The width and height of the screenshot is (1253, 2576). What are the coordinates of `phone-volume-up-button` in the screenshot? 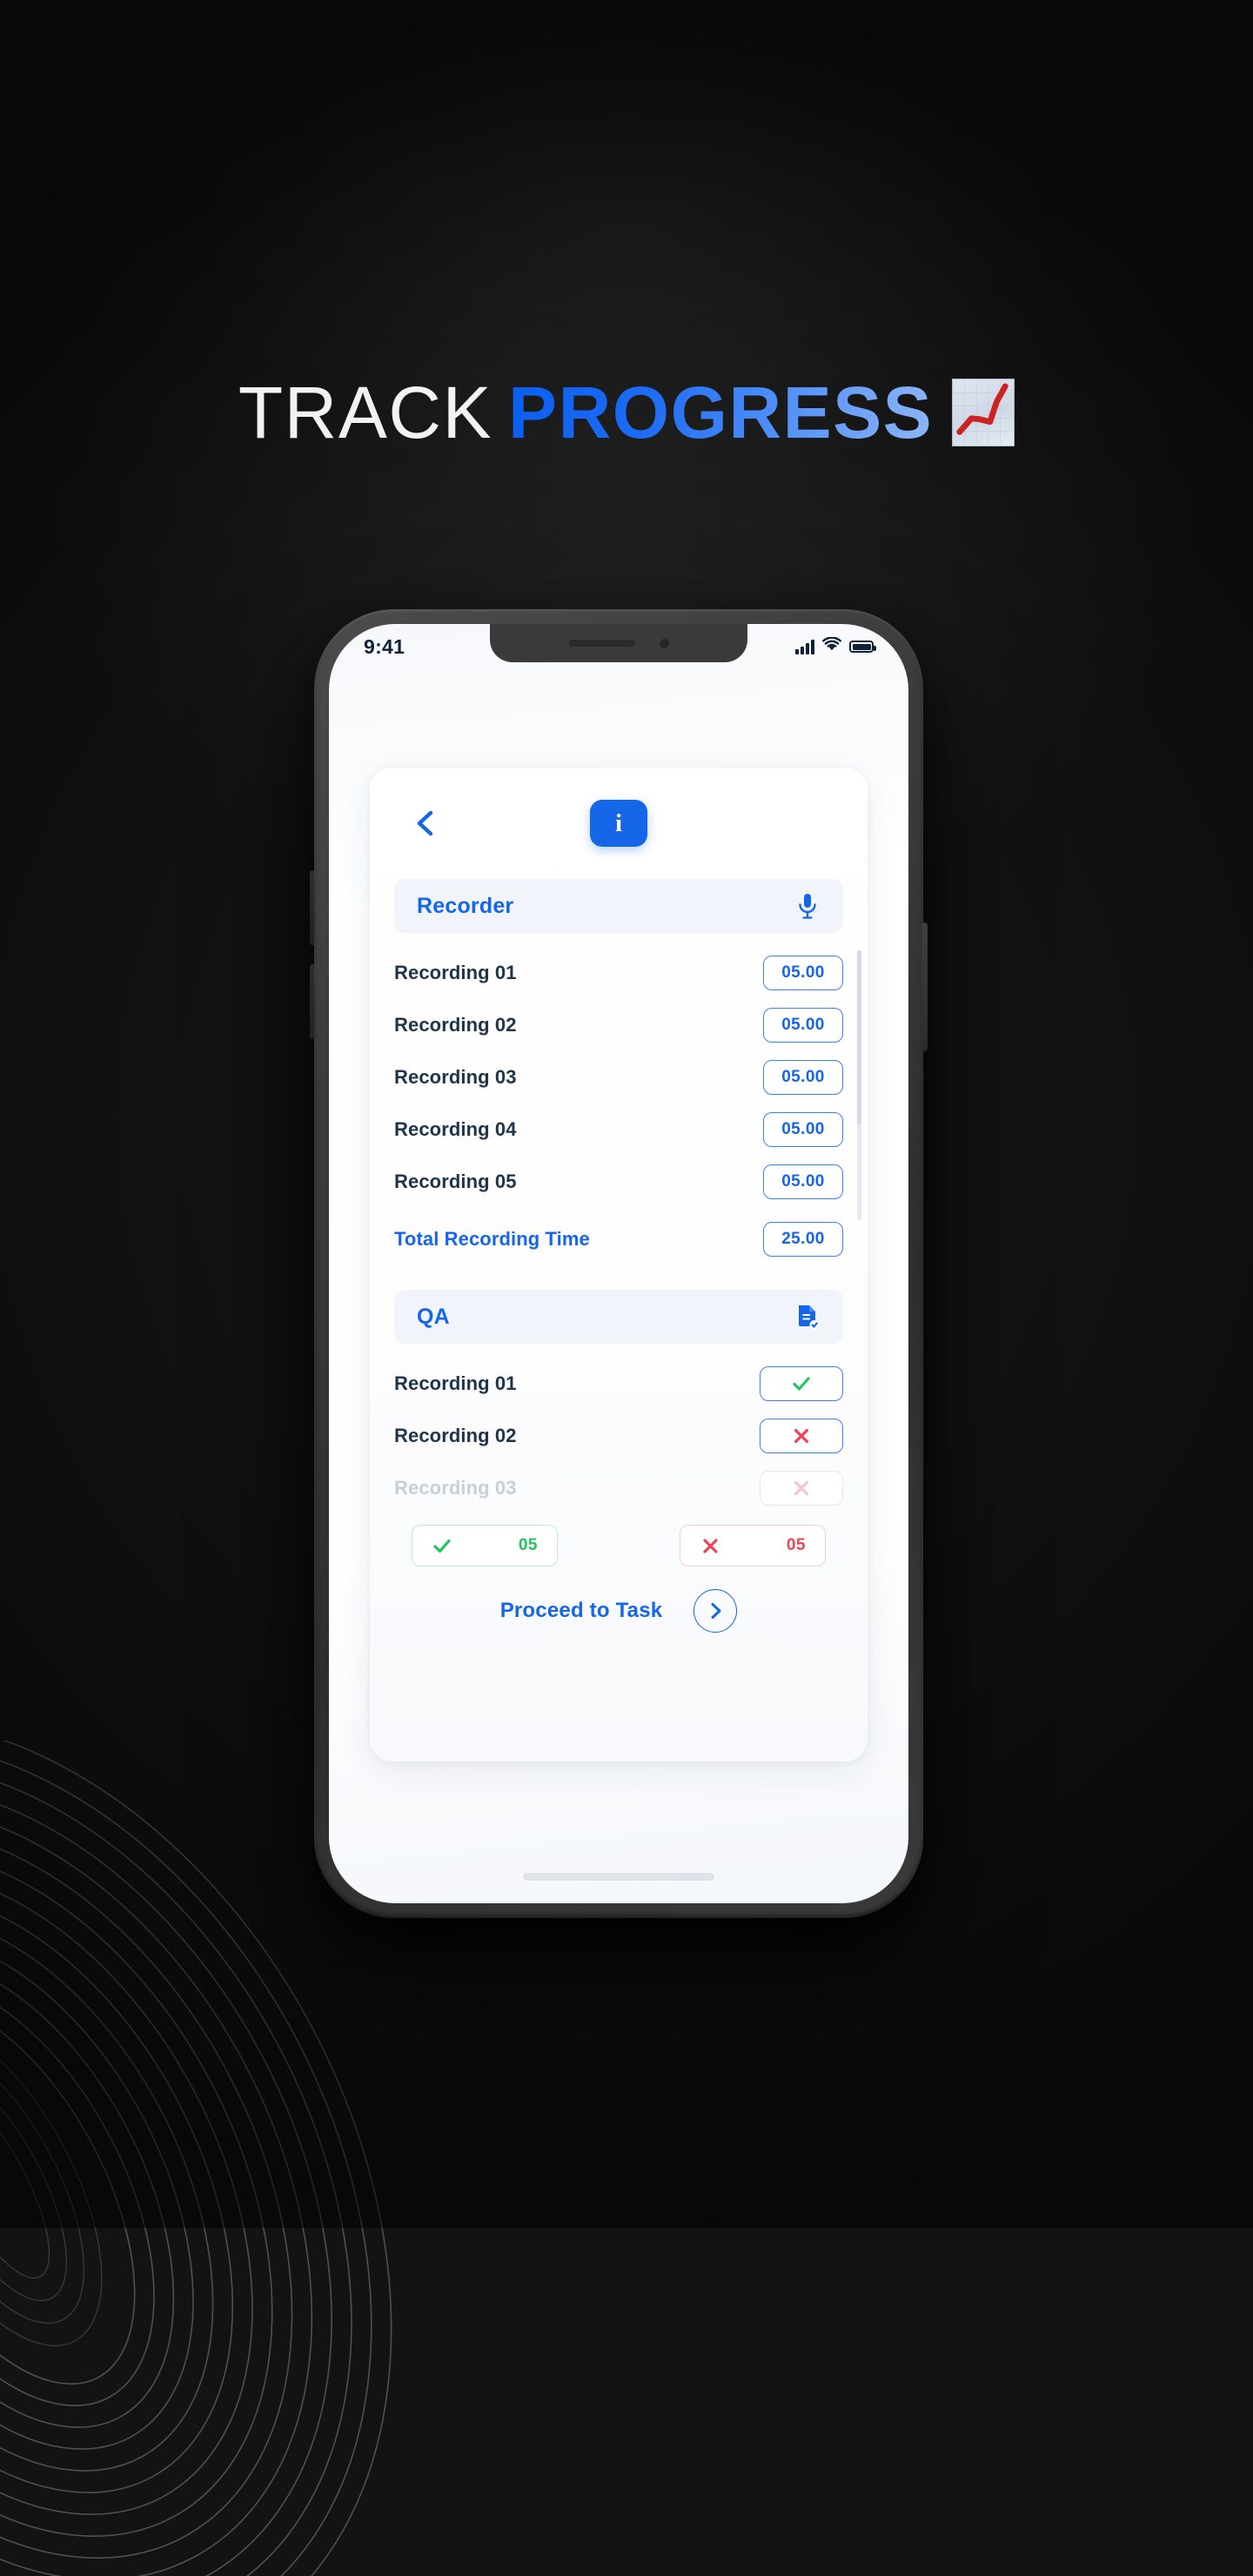 It's located at (312, 907).